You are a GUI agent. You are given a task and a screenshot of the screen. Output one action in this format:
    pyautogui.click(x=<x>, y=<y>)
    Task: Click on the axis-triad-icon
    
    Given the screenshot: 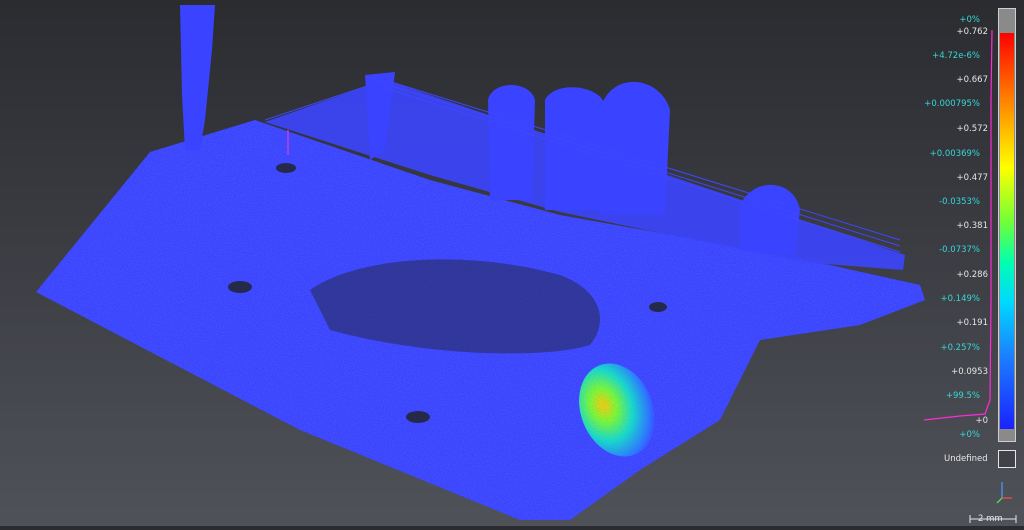 What is the action you would take?
    pyautogui.click(x=1004, y=493)
    